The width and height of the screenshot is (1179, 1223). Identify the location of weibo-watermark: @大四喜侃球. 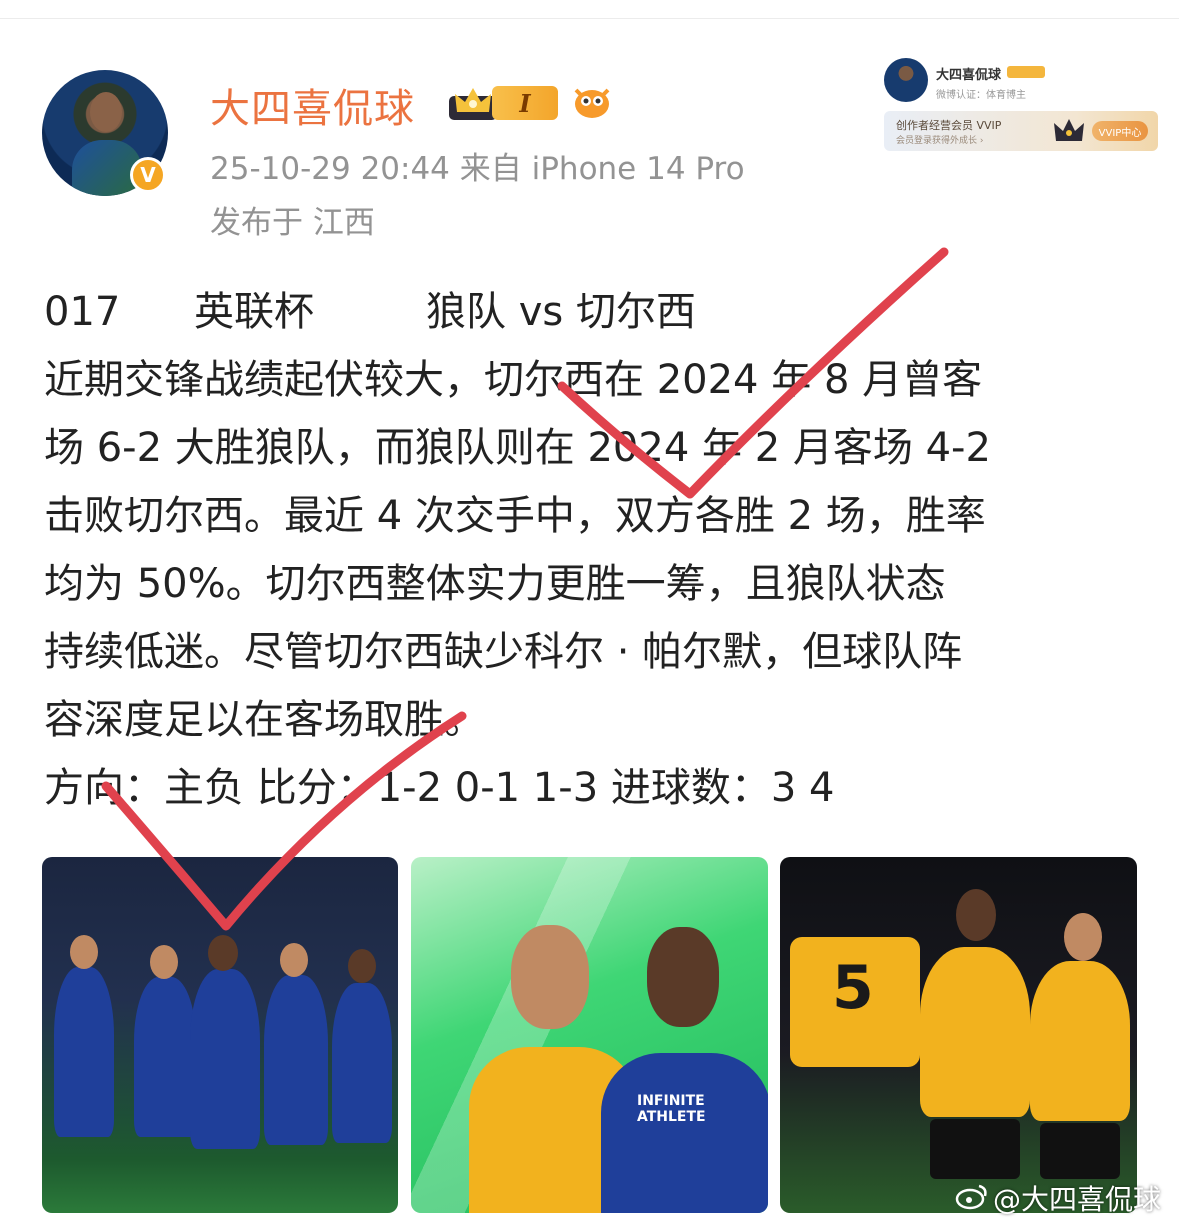
(1077, 1199).